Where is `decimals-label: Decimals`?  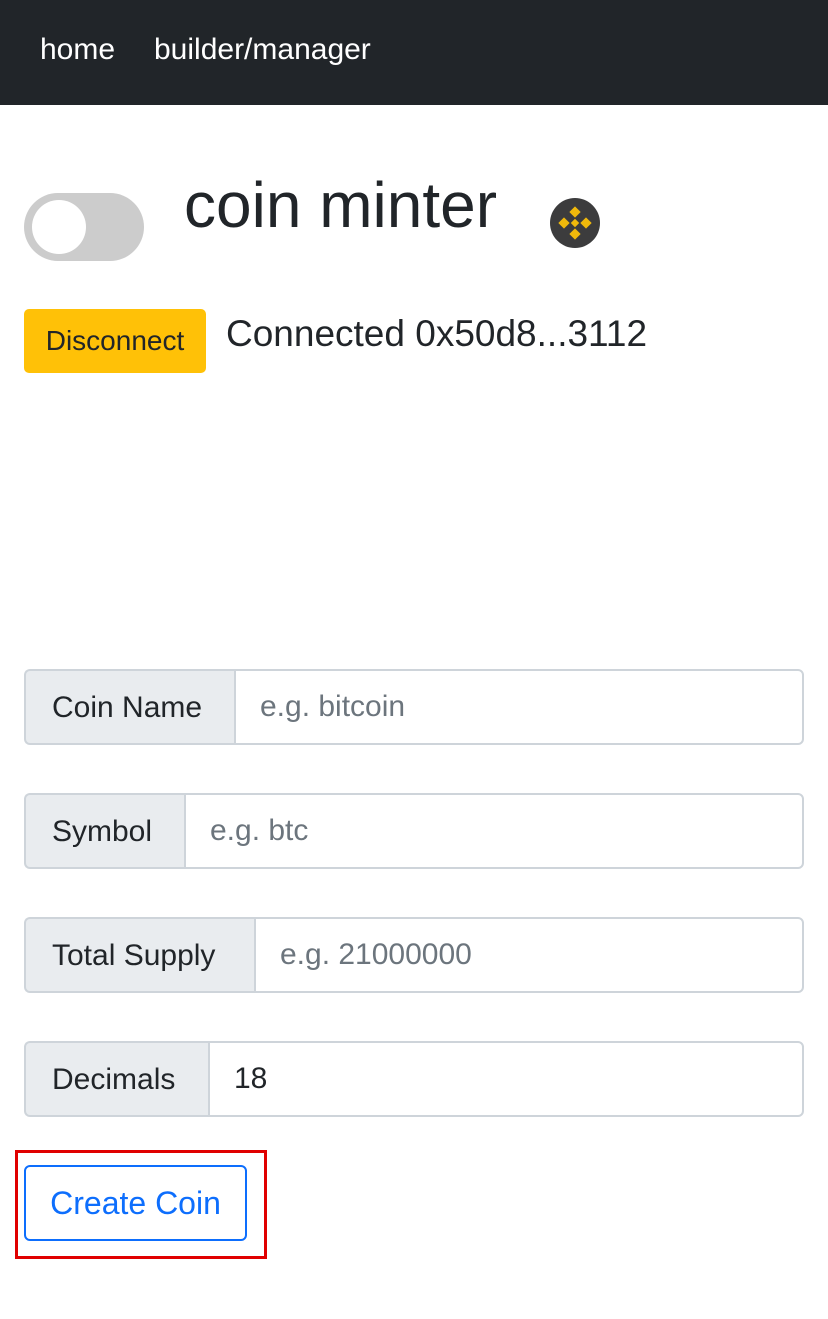 decimals-label: Decimals is located at coordinates (116, 1079).